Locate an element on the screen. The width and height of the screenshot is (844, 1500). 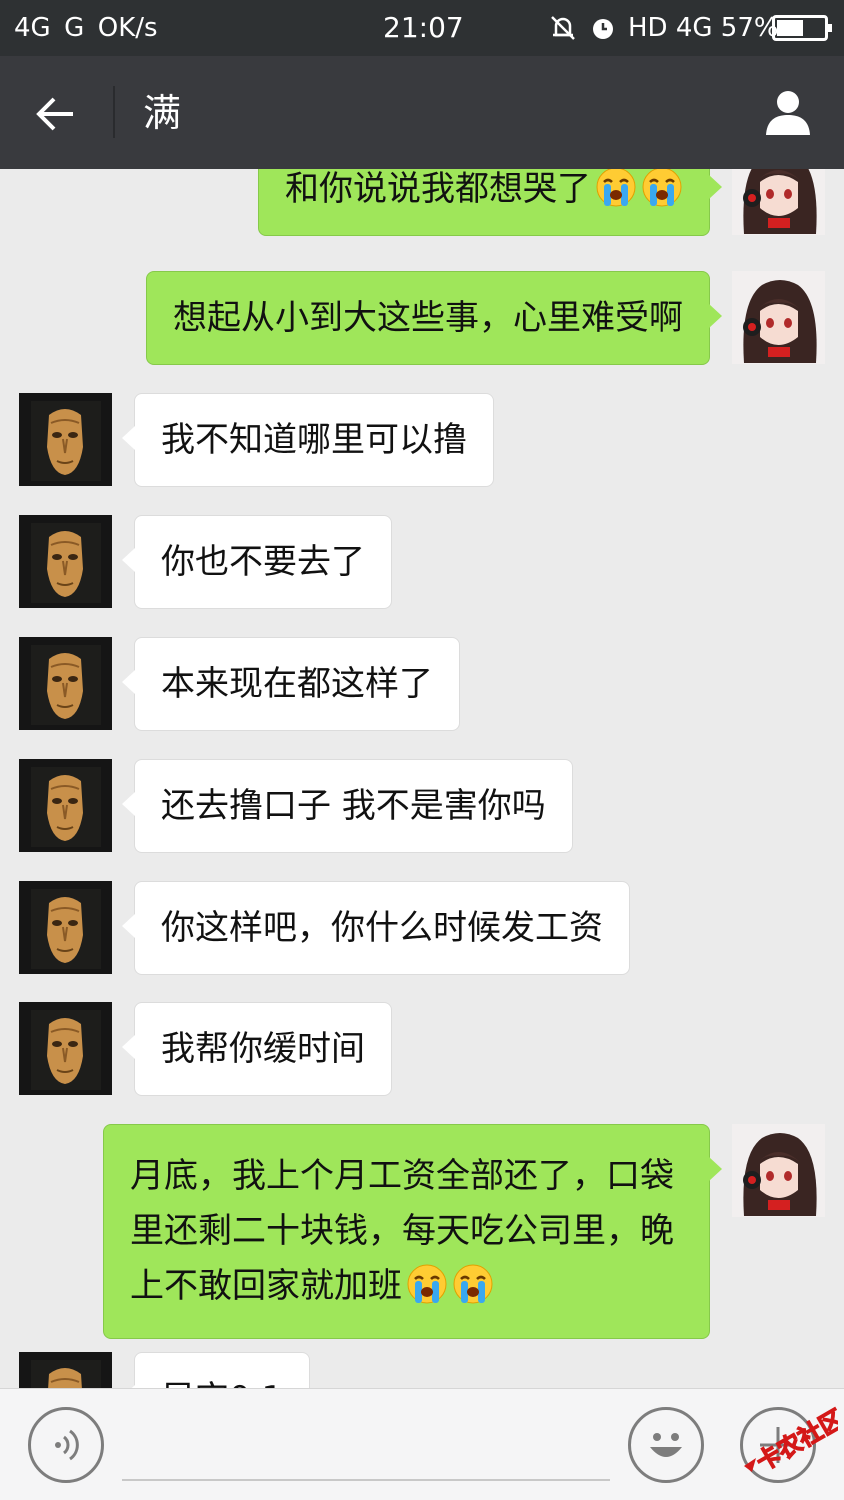
battery-icon is located at coordinates (802, 28).